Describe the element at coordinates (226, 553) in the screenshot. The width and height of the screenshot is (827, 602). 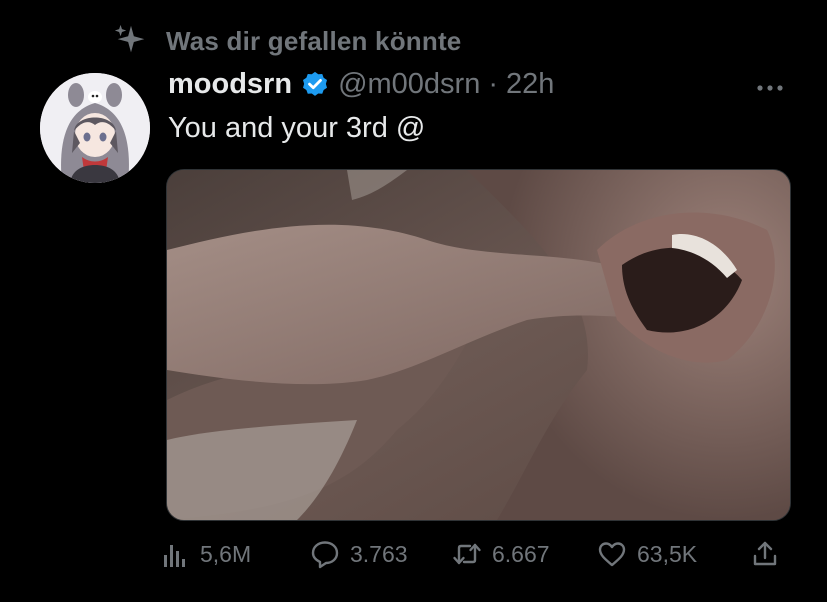
I see `views-count: 5,6M` at that location.